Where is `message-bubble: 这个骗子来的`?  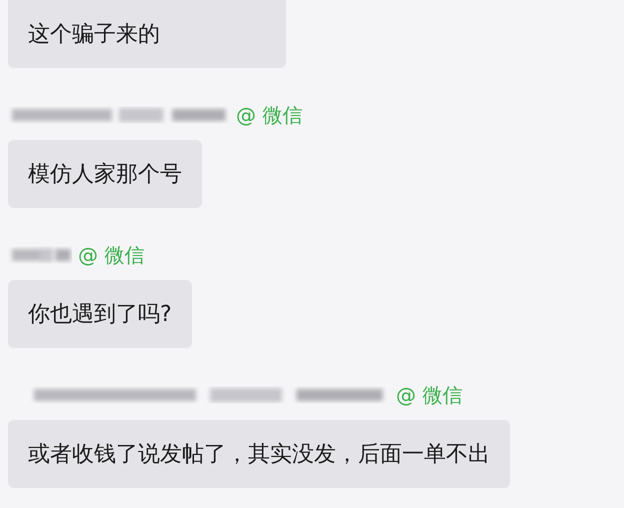
message-bubble: 这个骗子来的 is located at coordinates (147, 34).